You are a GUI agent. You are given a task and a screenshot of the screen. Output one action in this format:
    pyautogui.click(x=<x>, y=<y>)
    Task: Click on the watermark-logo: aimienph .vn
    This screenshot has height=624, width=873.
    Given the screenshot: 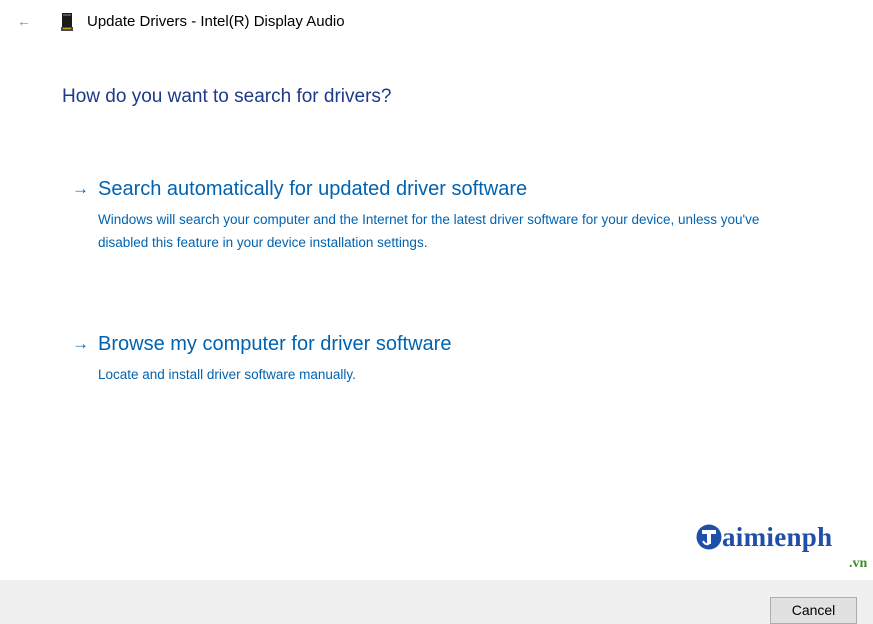 What is the action you would take?
    pyautogui.click(x=784, y=549)
    